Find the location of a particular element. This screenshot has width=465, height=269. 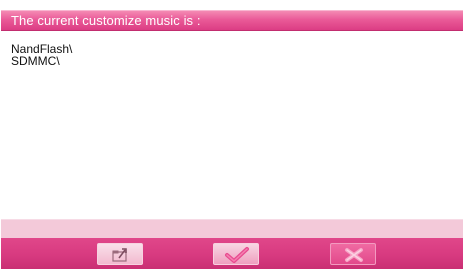

status-strip is located at coordinates (232, 228).